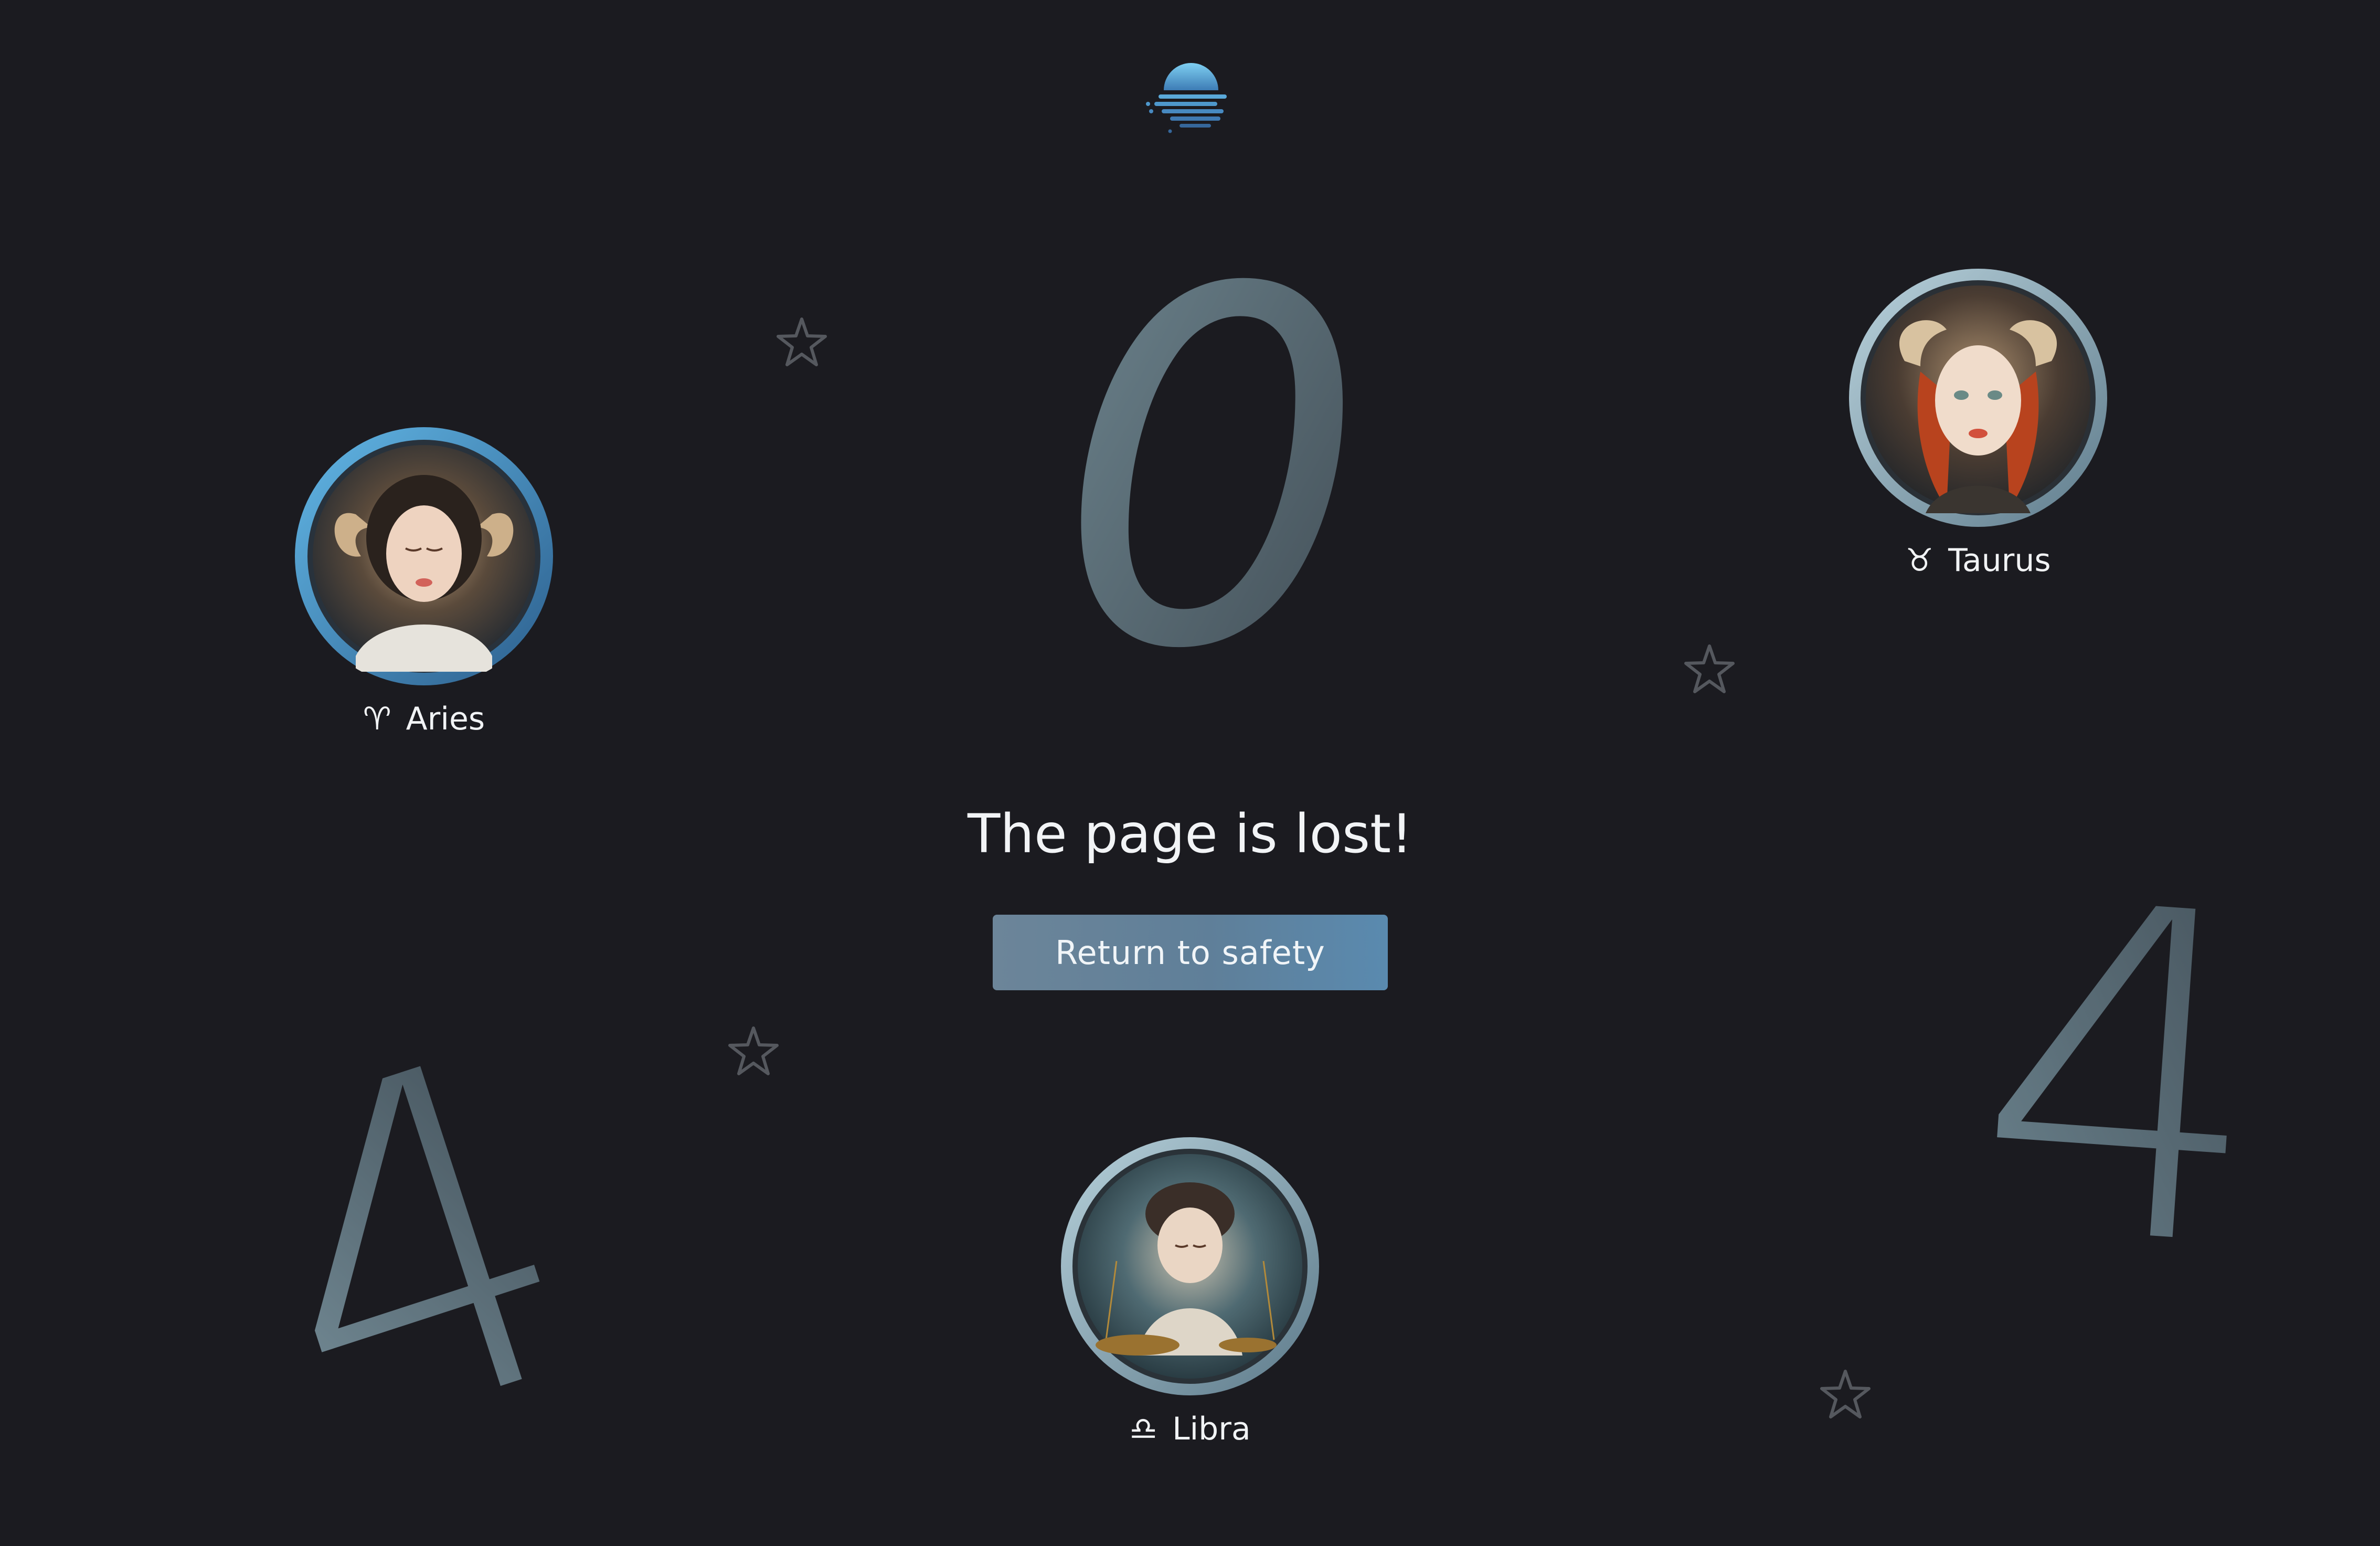 This screenshot has height=1546, width=2380. I want to click on aries-glyph-icon: ♈︎, so click(377, 719).